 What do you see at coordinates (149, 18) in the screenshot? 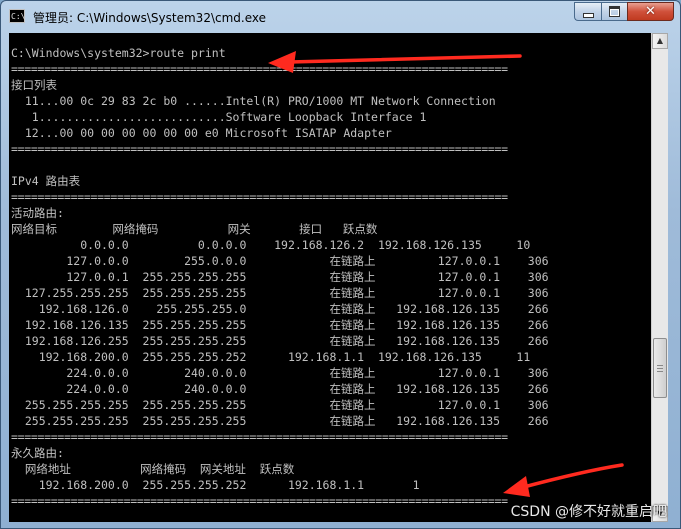
I see `window-title: 管理员: C:\Windows\System32\cmd.exe` at bounding box center [149, 18].